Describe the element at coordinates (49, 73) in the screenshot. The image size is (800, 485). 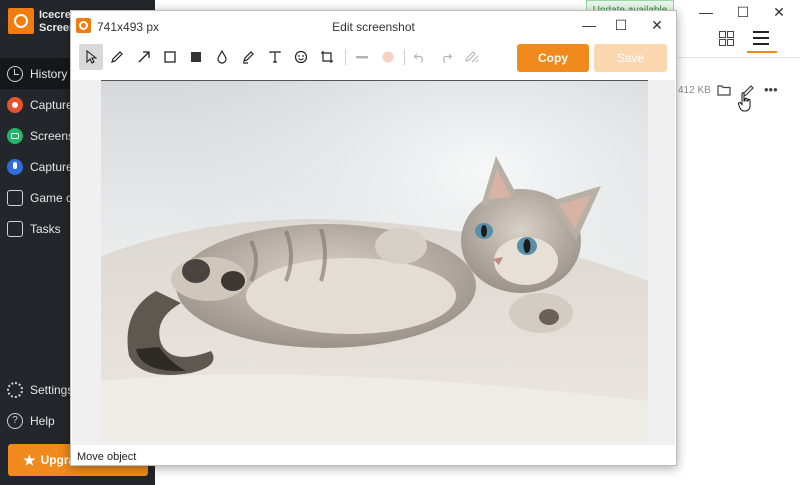
I see `sidebar-item-label: History` at that location.